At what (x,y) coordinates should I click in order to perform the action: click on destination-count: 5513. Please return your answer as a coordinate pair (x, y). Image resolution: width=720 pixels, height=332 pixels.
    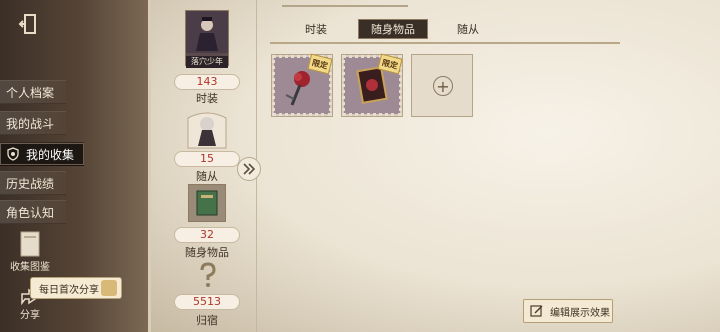
    Looking at the image, I should click on (207, 302).